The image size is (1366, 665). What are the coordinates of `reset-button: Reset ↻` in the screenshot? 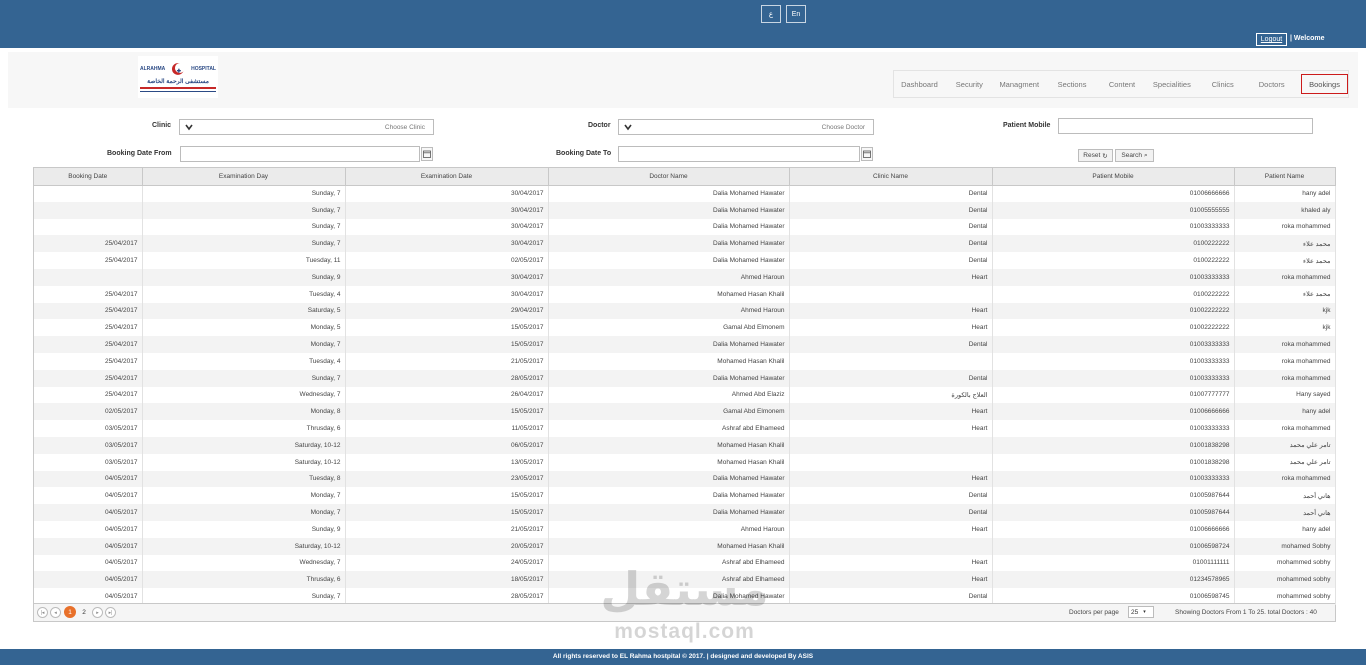 It's located at (1095, 155).